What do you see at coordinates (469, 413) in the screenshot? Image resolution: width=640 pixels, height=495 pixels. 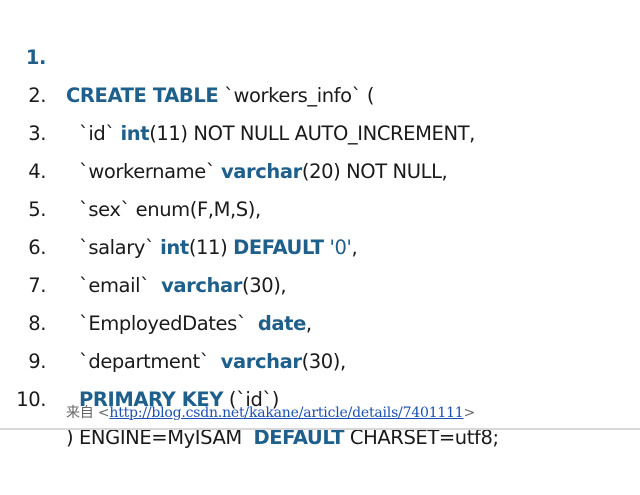 I see `source-suffix: >` at bounding box center [469, 413].